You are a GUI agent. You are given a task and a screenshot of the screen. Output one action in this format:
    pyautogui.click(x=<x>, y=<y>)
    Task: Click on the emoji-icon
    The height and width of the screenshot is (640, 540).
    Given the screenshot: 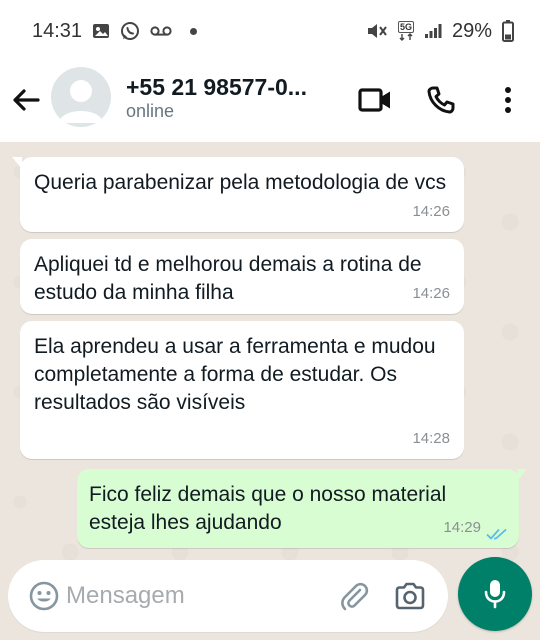 What is the action you would take?
    pyautogui.click(x=44, y=596)
    